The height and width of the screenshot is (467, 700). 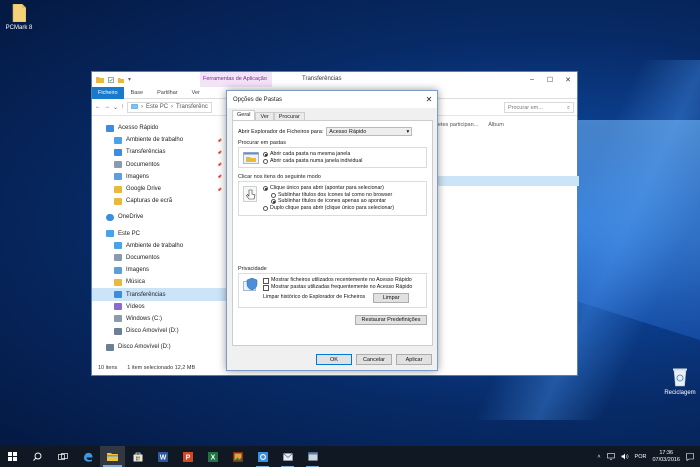 What do you see at coordinates (159, 246) in the screenshot?
I see `nav-item: Ambiente de trabalho` at bounding box center [159, 246].